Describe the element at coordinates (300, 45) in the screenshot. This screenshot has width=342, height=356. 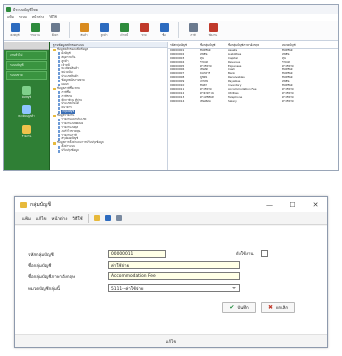
I see `column-header: หมวดบัญชี` at that location.